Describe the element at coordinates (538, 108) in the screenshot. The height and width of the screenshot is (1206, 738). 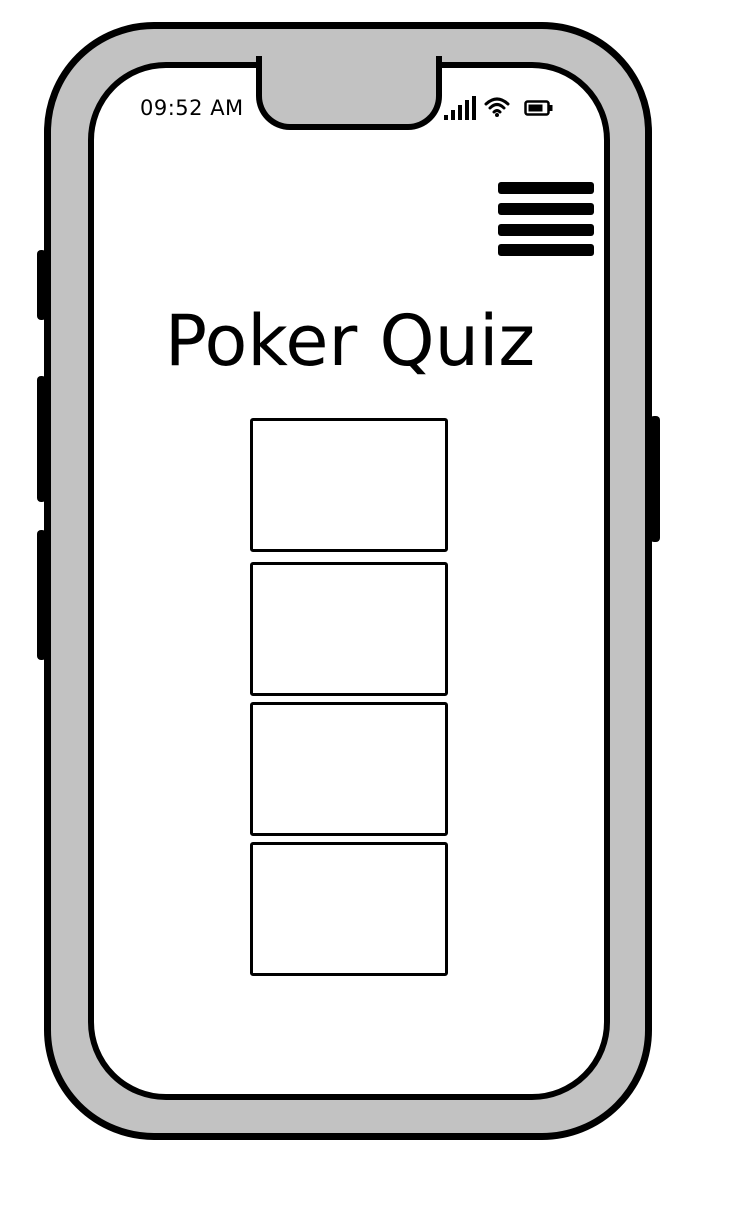
I see `battery-icon` at that location.